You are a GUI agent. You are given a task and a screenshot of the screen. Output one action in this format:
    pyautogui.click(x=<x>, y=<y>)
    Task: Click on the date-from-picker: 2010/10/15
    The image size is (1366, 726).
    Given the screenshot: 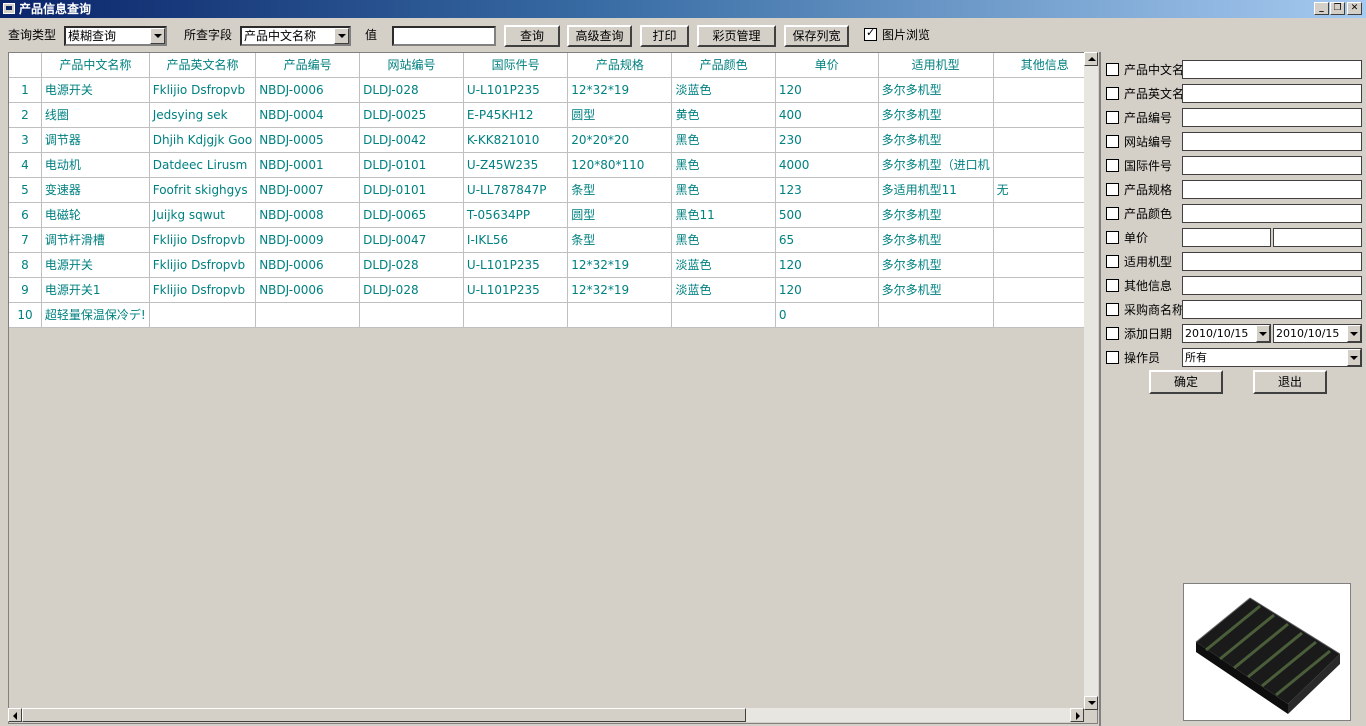 What is the action you would take?
    pyautogui.click(x=1226, y=333)
    